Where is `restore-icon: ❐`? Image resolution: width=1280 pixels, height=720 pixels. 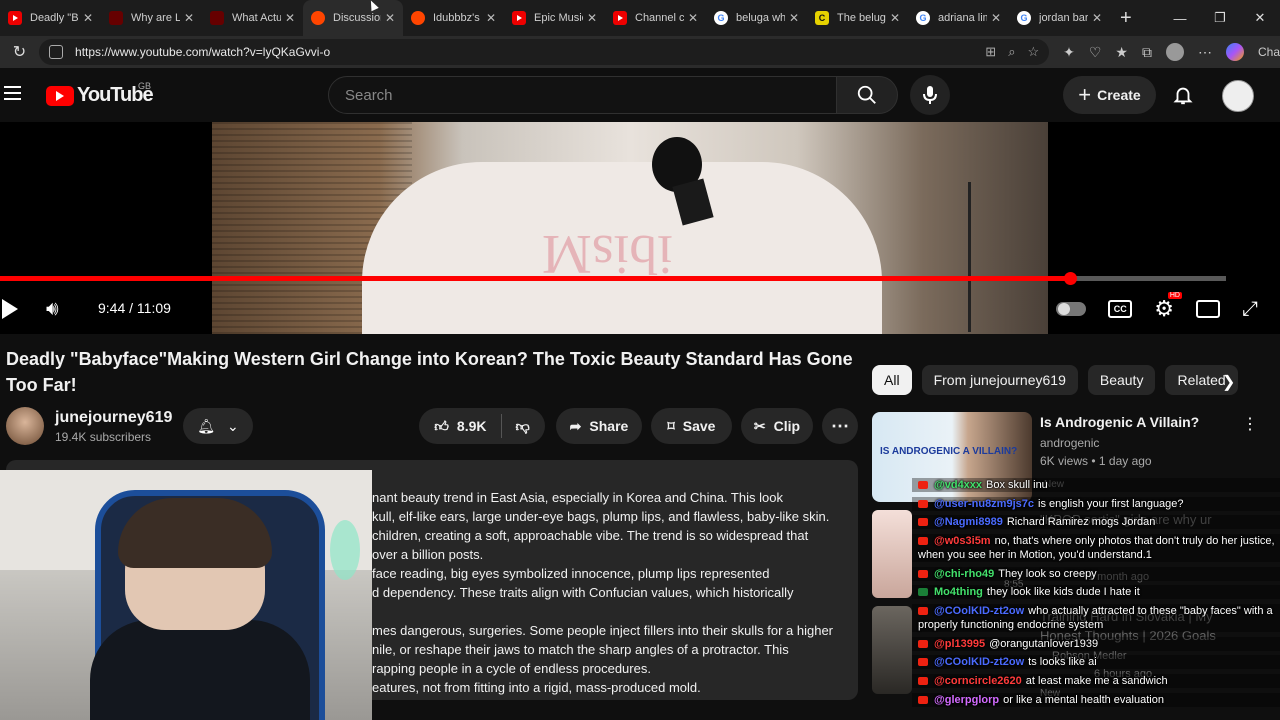
restore-icon: ❐ is located at coordinates (1220, 18).